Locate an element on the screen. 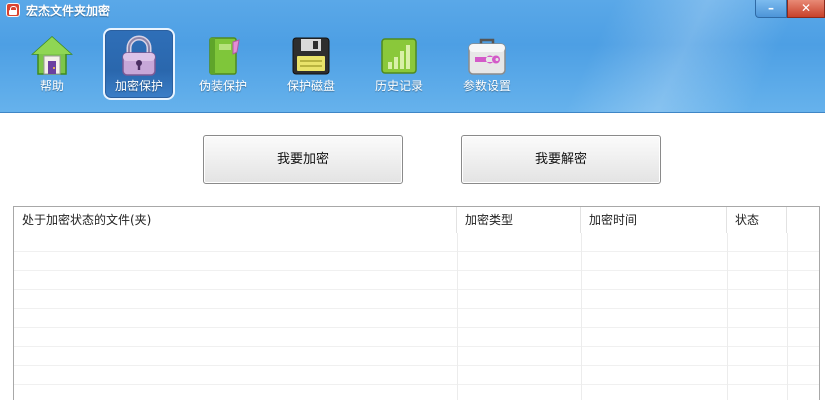 The height and width of the screenshot is (400, 825). toolbar-help-label: 帮助 is located at coordinates (51, 86).